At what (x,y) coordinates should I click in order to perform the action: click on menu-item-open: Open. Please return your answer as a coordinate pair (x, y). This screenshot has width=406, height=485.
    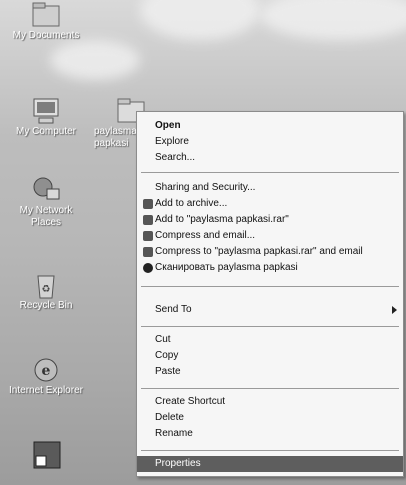
    Looking at the image, I should click on (270, 126).